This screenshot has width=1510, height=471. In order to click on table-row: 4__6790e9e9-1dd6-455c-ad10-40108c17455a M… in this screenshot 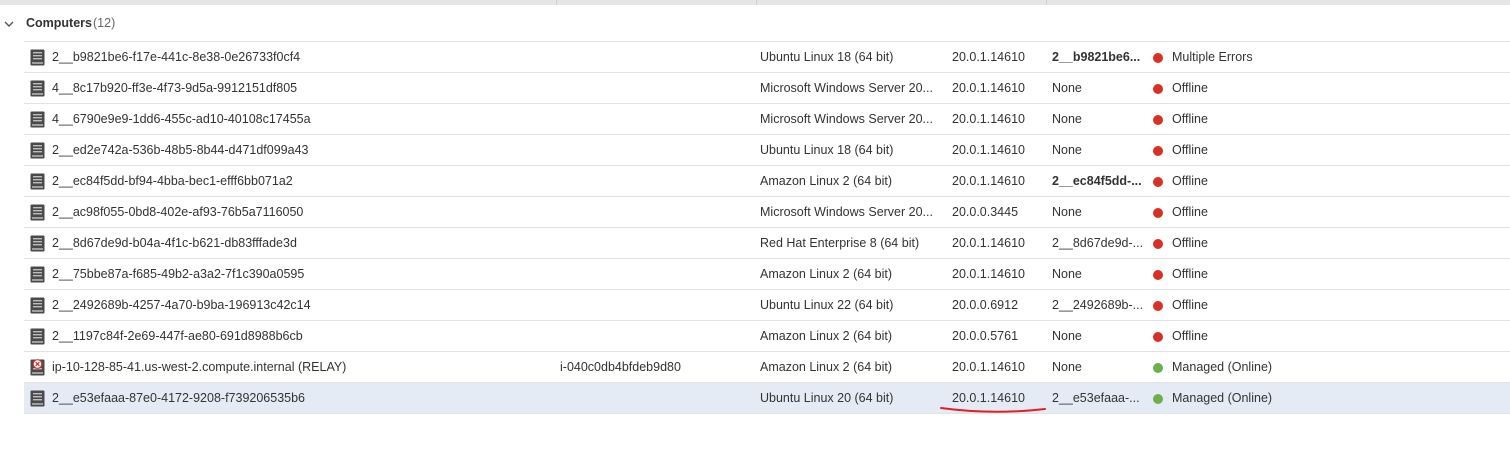, I will do `click(767, 118)`.